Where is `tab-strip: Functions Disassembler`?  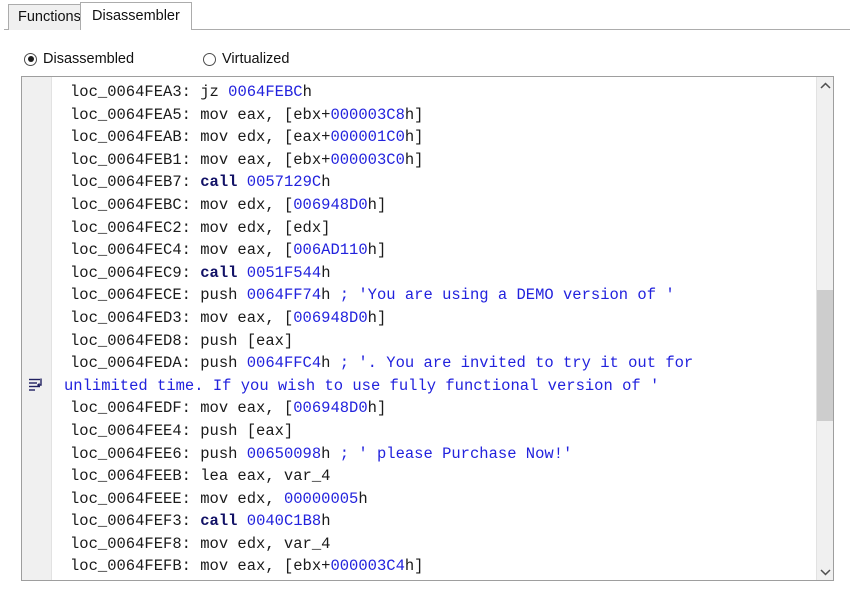
tab-strip: Functions Disassembler is located at coordinates (427, 16).